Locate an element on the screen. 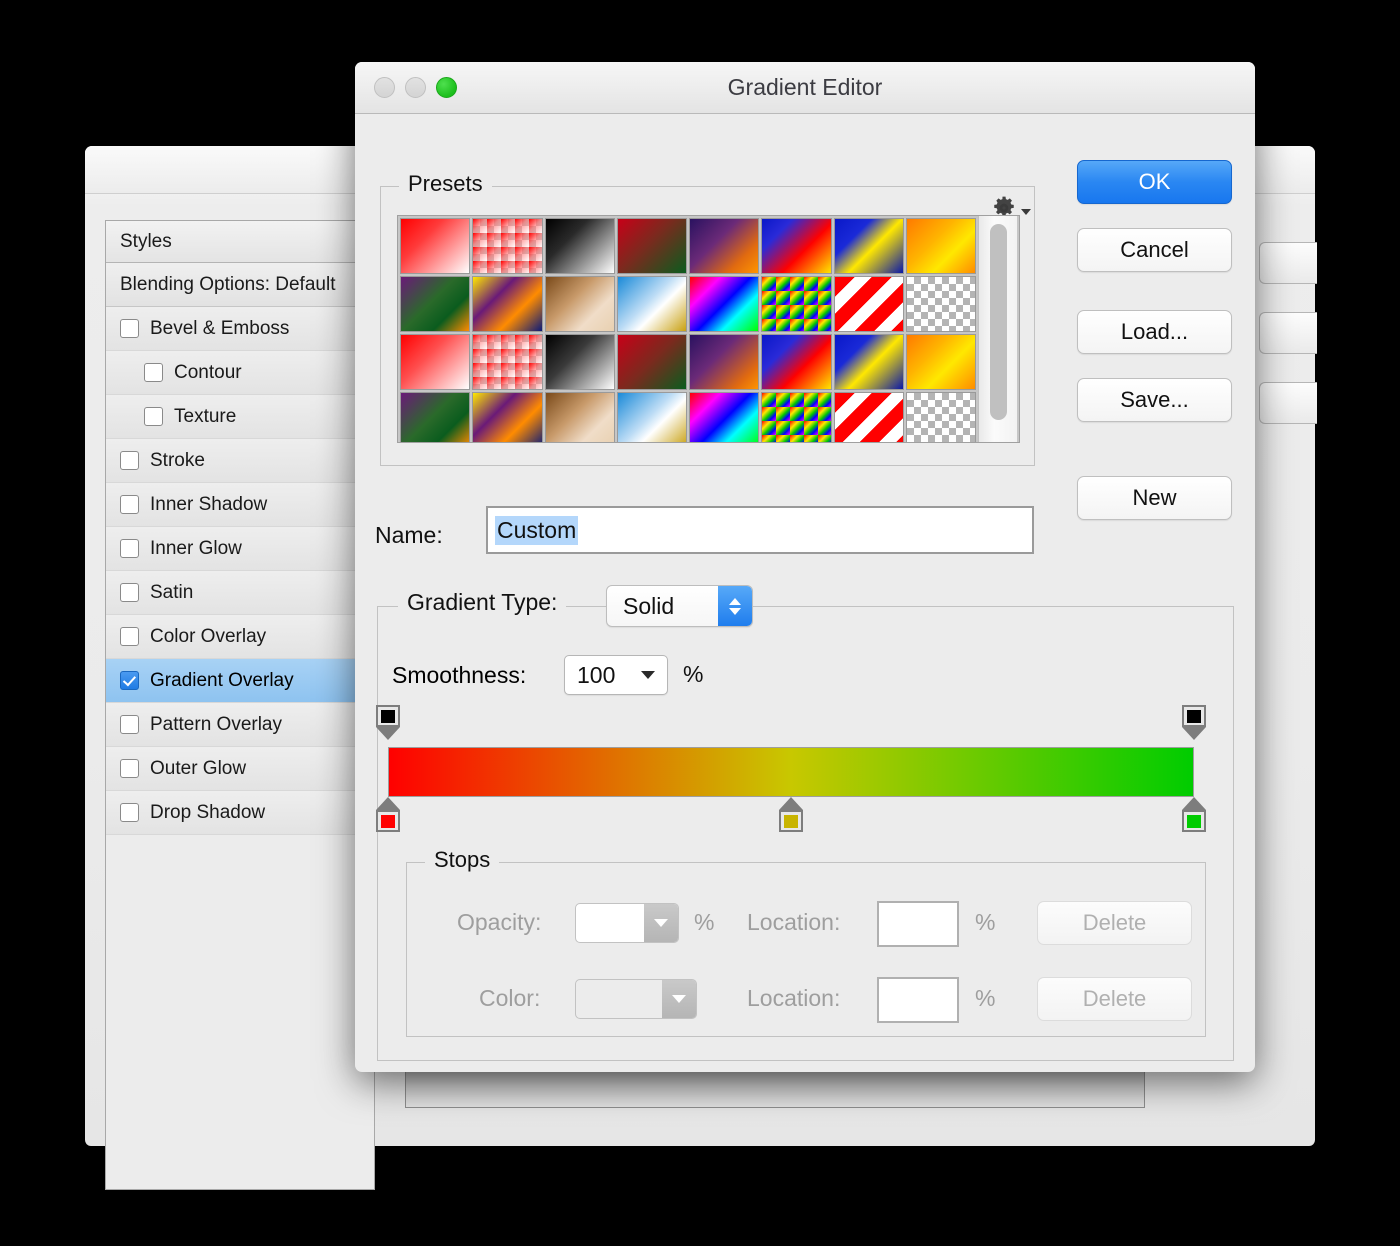 Image resolution: width=1400 pixels, height=1246 pixels. color-location-input is located at coordinates (918, 1000).